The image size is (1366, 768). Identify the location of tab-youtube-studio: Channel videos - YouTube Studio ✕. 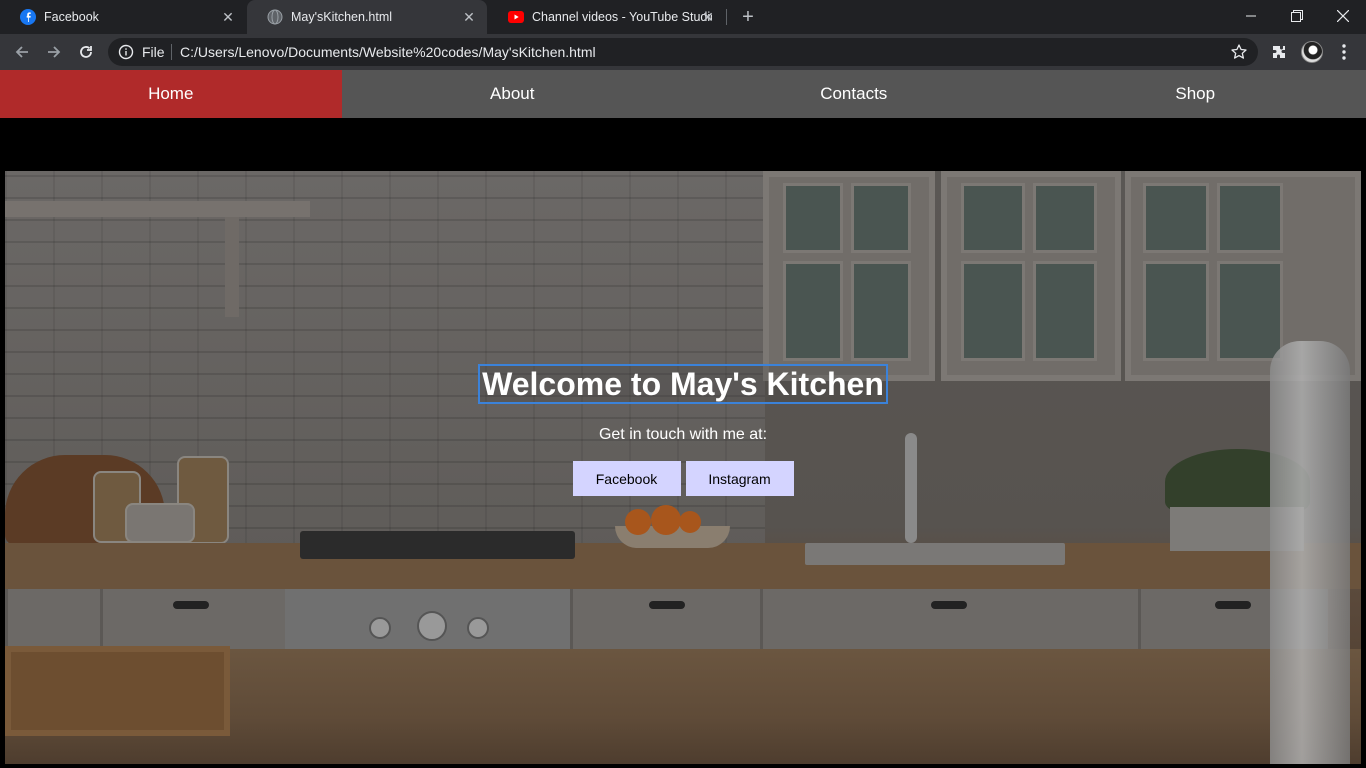
(607, 17).